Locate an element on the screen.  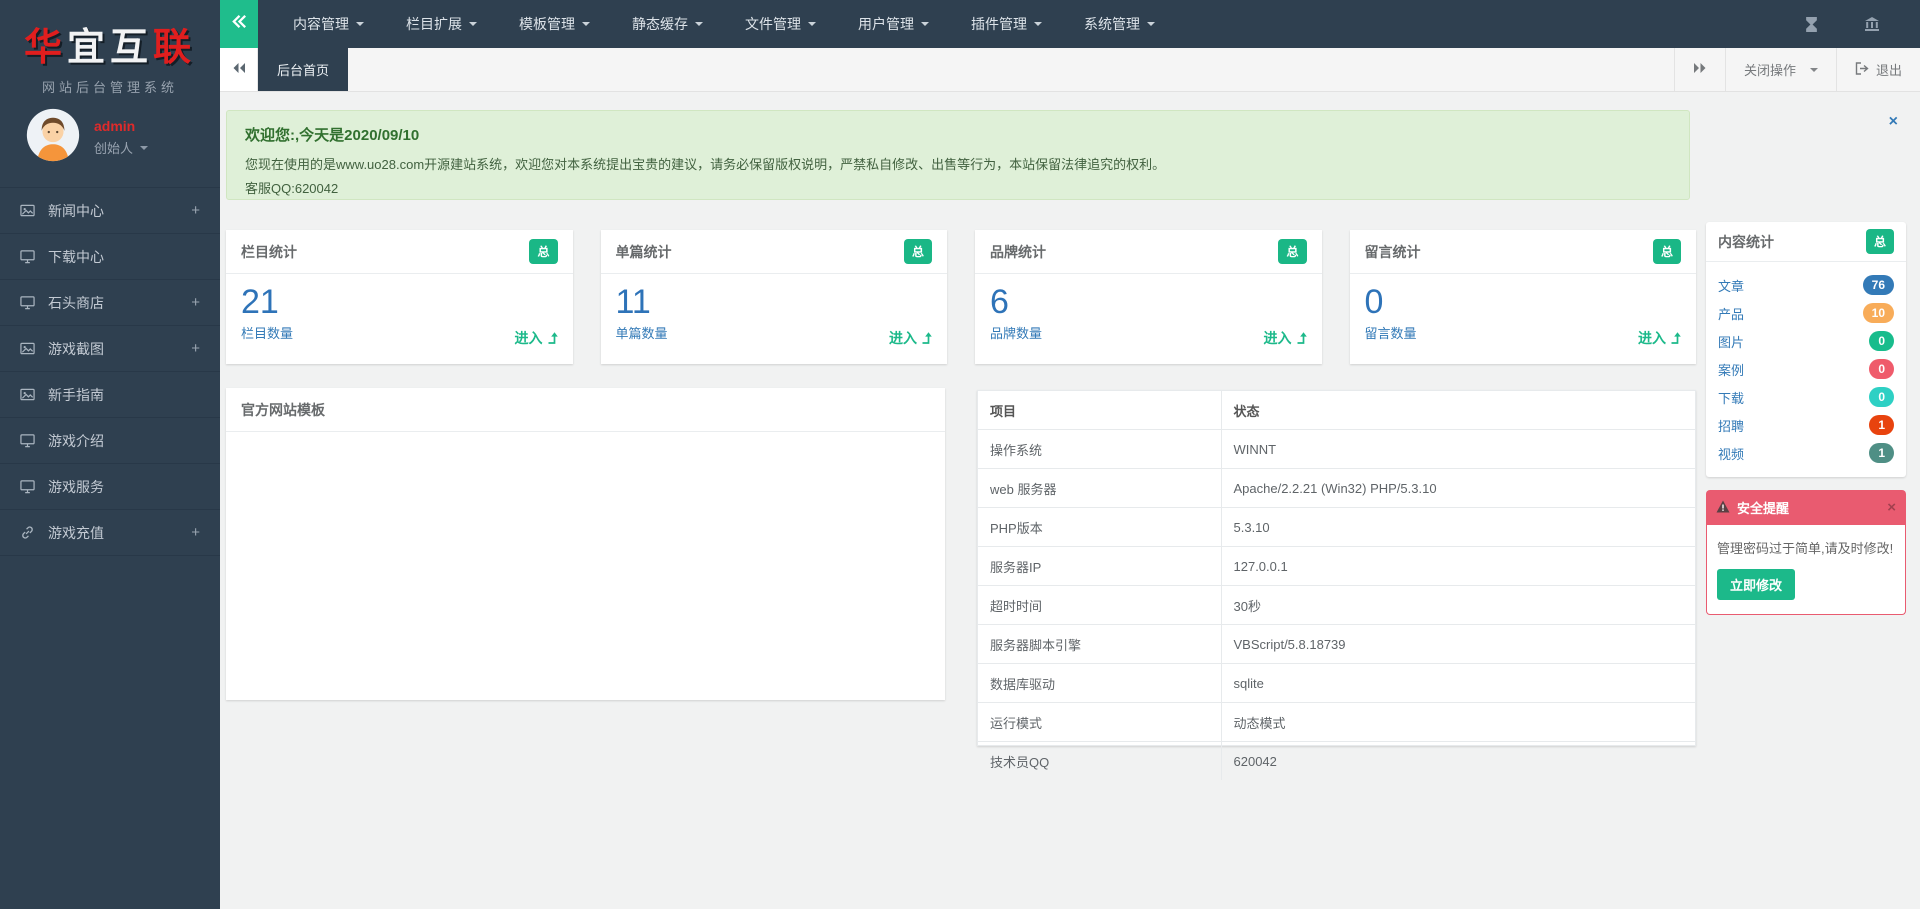
sidebar-collapse-button is located at coordinates (239, 24).